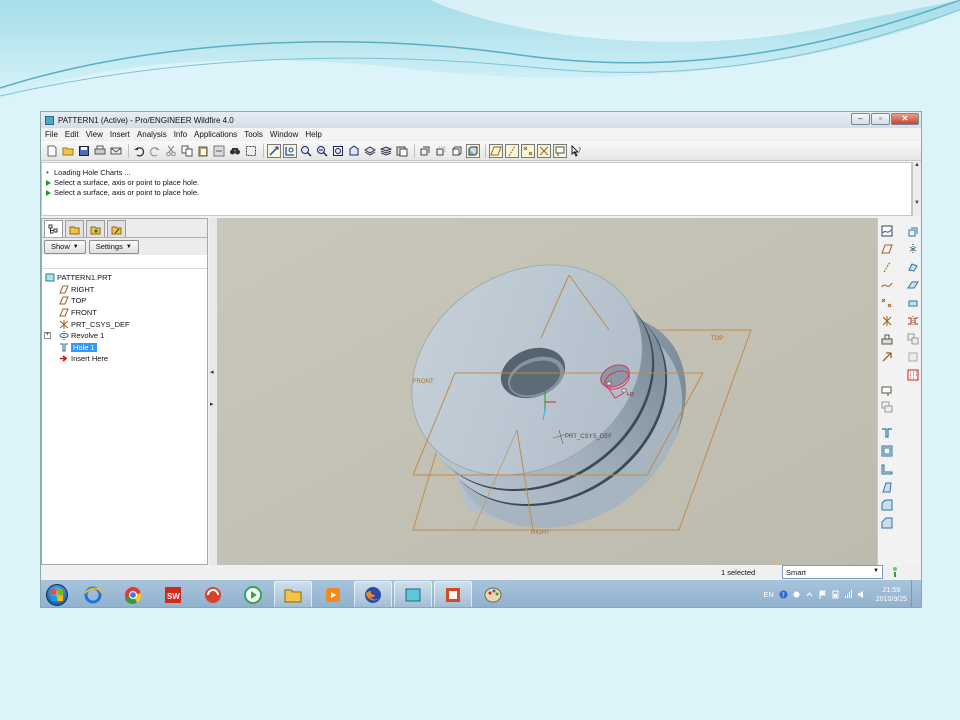 The image size is (960, 720). I want to click on tree-item-csys: PRT_CSYS_DEF, so click(124, 324).